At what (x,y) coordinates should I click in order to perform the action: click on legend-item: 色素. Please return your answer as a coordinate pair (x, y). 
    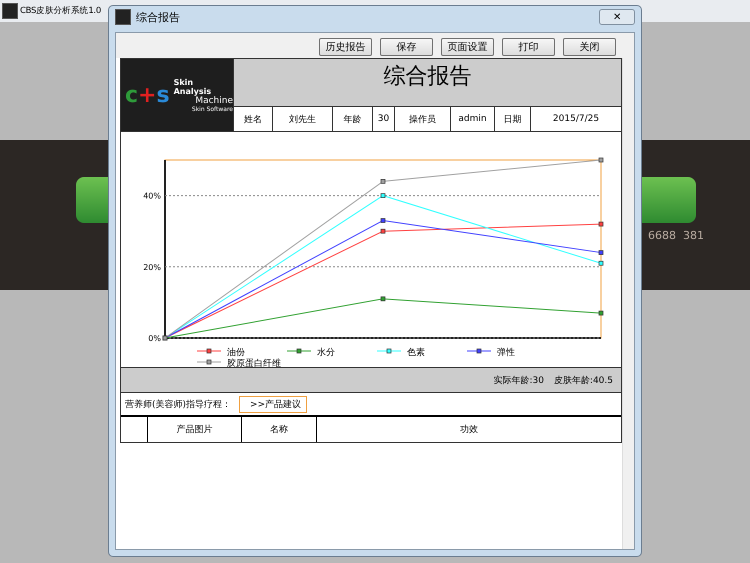
    Looking at the image, I should click on (400, 353).